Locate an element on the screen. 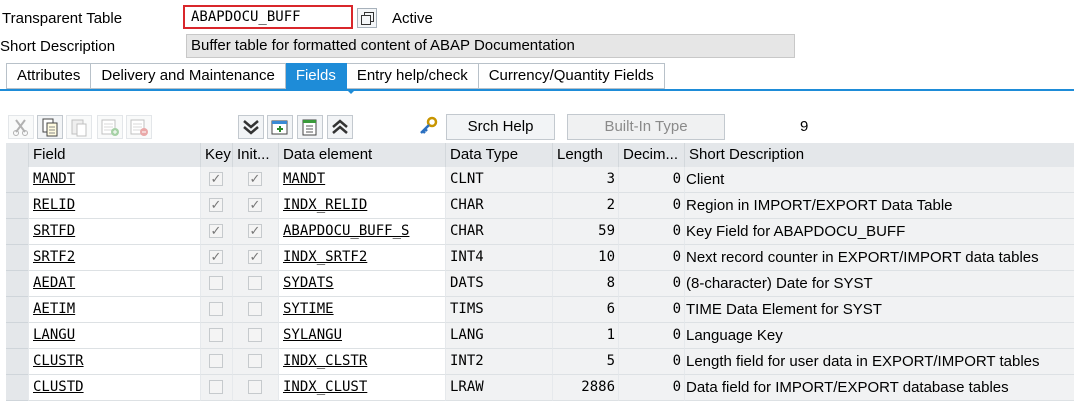  paste-button is located at coordinates (79, 127).